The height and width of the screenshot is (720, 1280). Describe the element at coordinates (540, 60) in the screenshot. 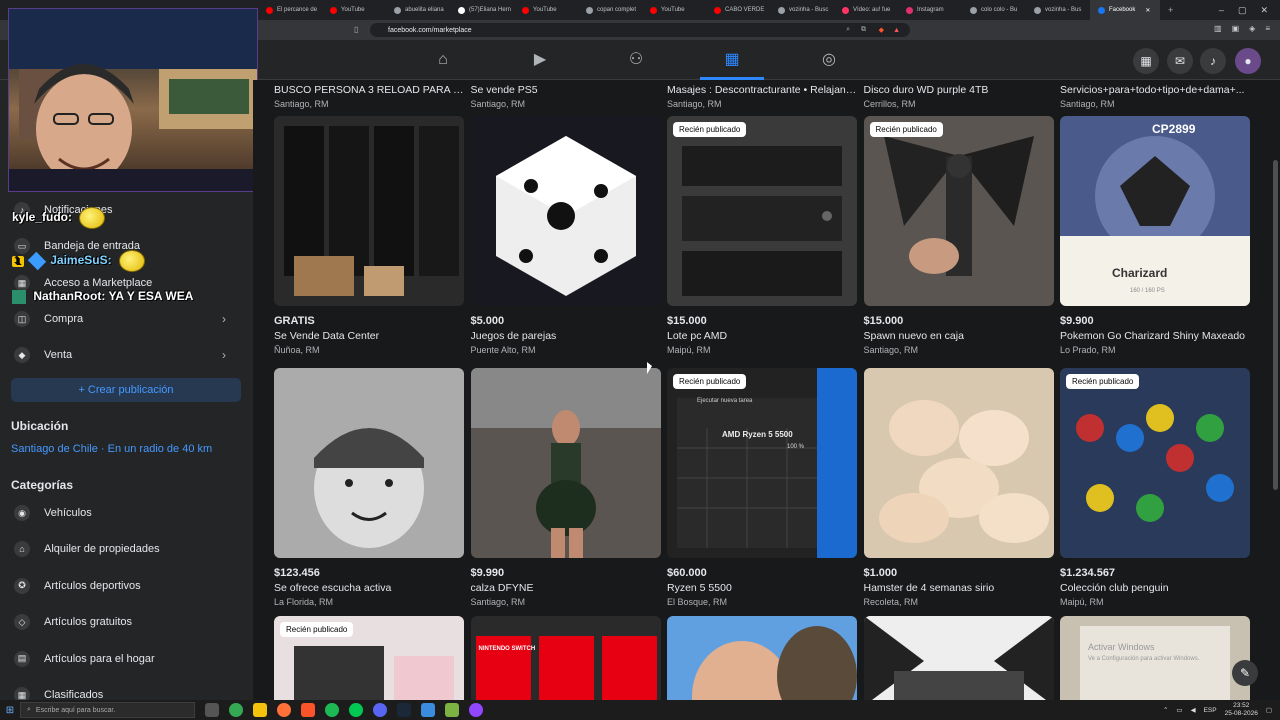

I see `watch-icon: ▶` at that location.